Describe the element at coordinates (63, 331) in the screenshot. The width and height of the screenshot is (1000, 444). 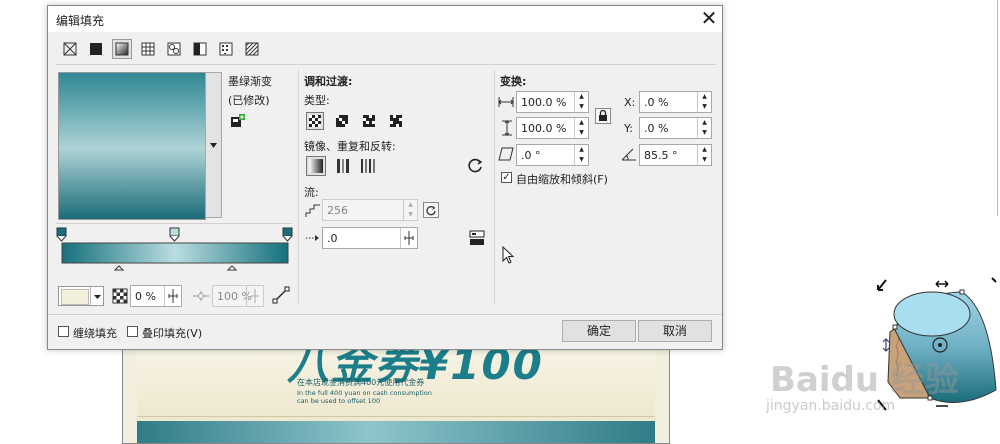
I see `wrap-fill-checkbox` at that location.